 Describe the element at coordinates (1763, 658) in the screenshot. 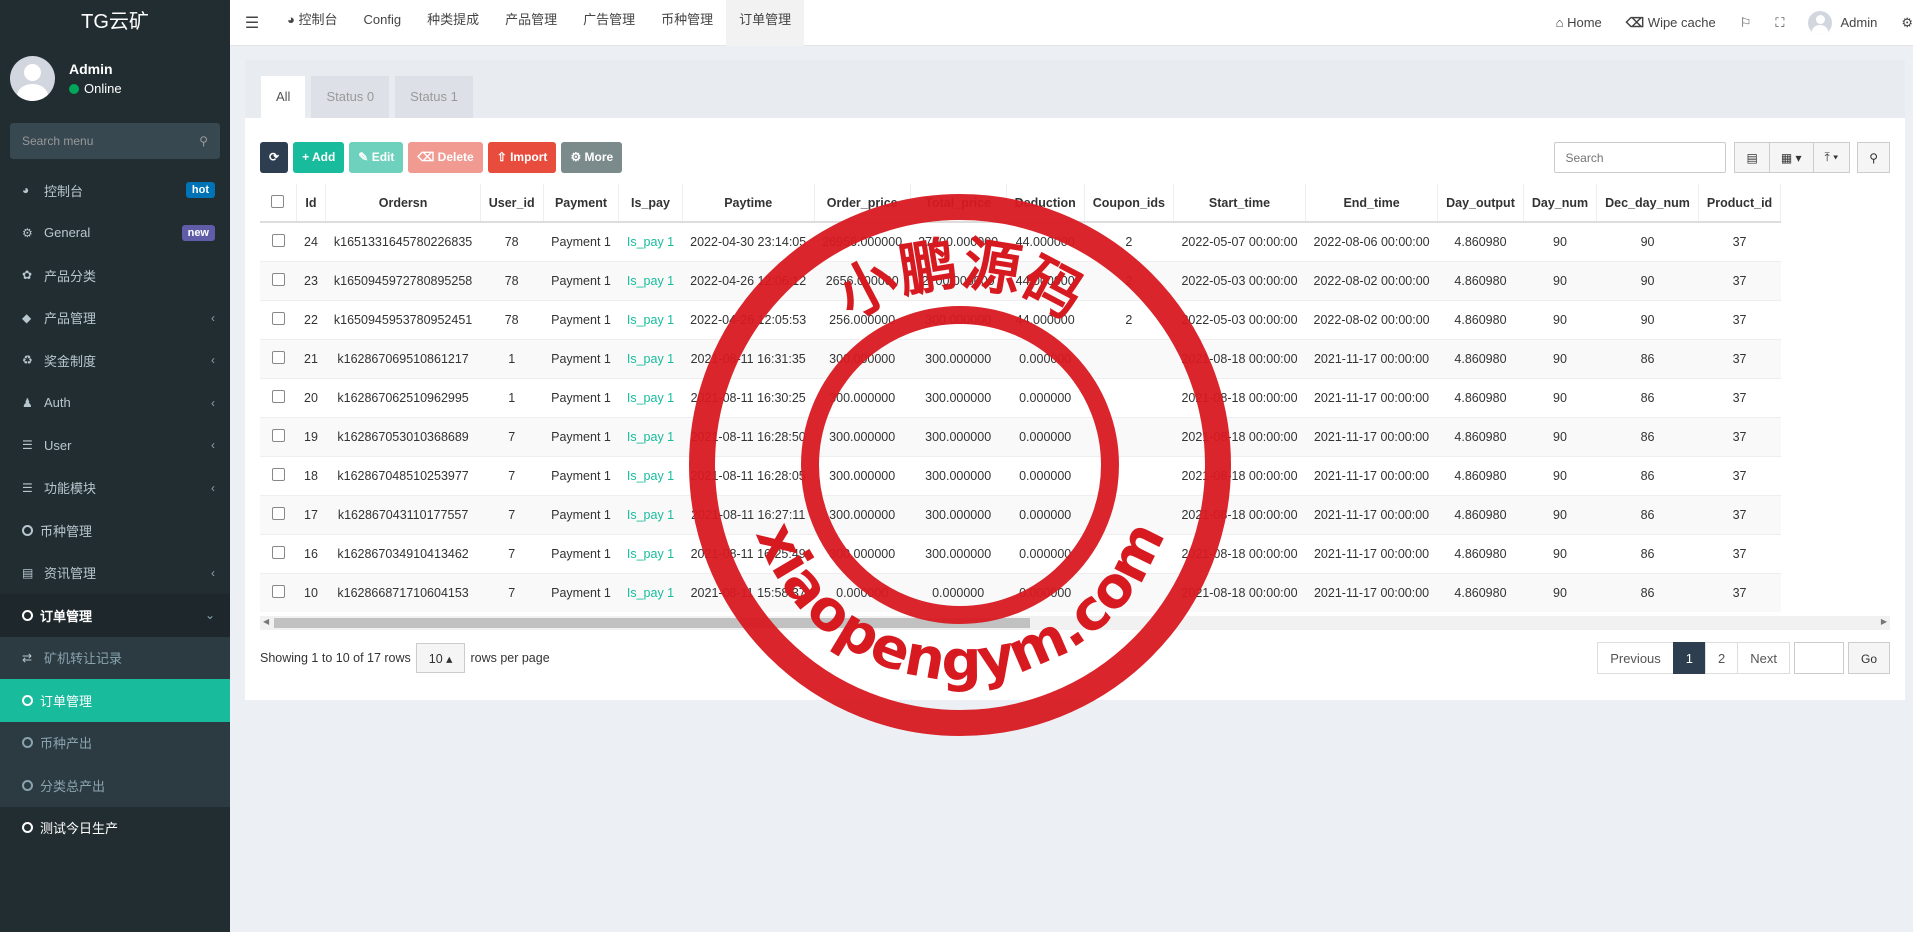

I see `next-page-button: Next` at that location.